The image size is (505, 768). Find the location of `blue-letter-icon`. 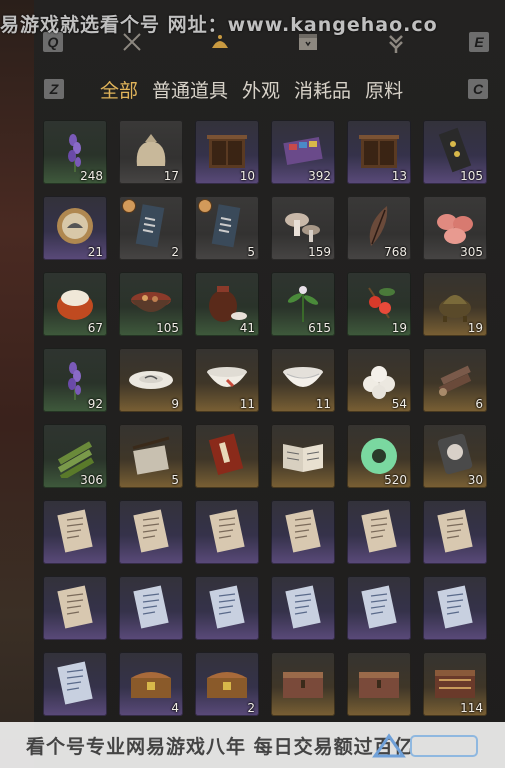

blue-letter-icon is located at coordinates (303, 607).